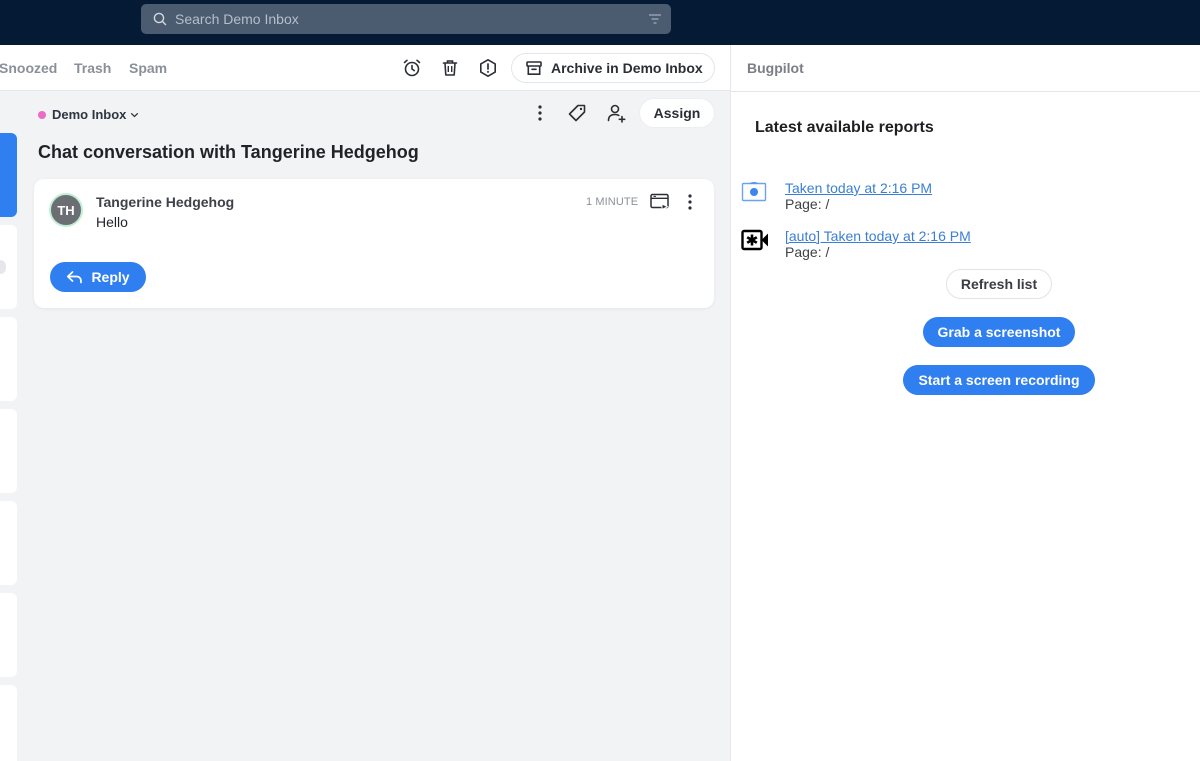 The image size is (1200, 761). I want to click on archive-button: Archive in Demo Inbox, so click(613, 68).